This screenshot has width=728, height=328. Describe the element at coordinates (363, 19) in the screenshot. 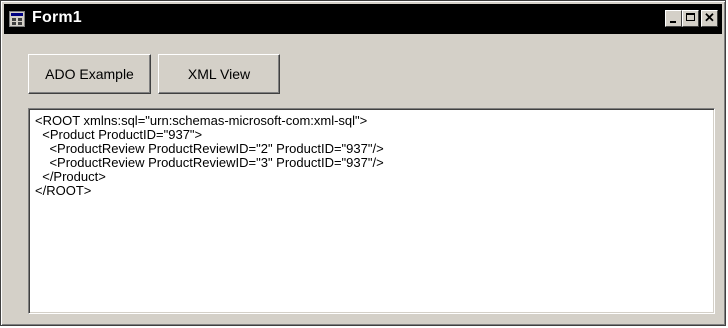

I see `title-bar: Form1 ✕` at that location.